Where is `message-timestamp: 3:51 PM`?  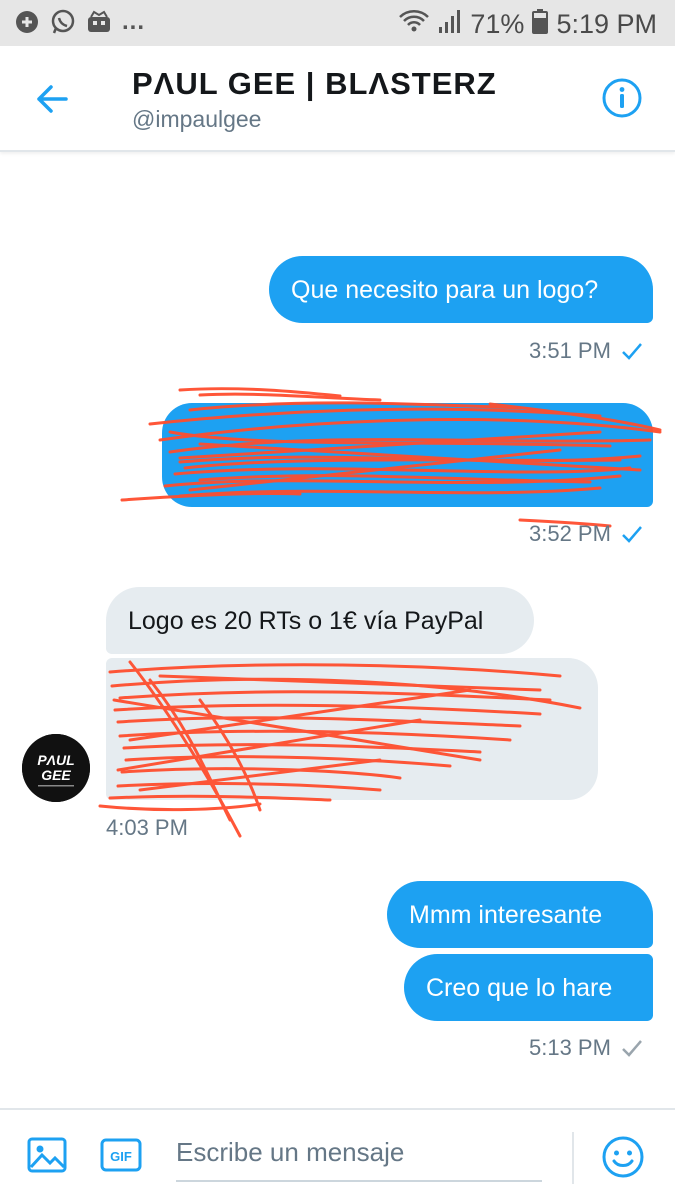 message-timestamp: 3:51 PM is located at coordinates (586, 351).